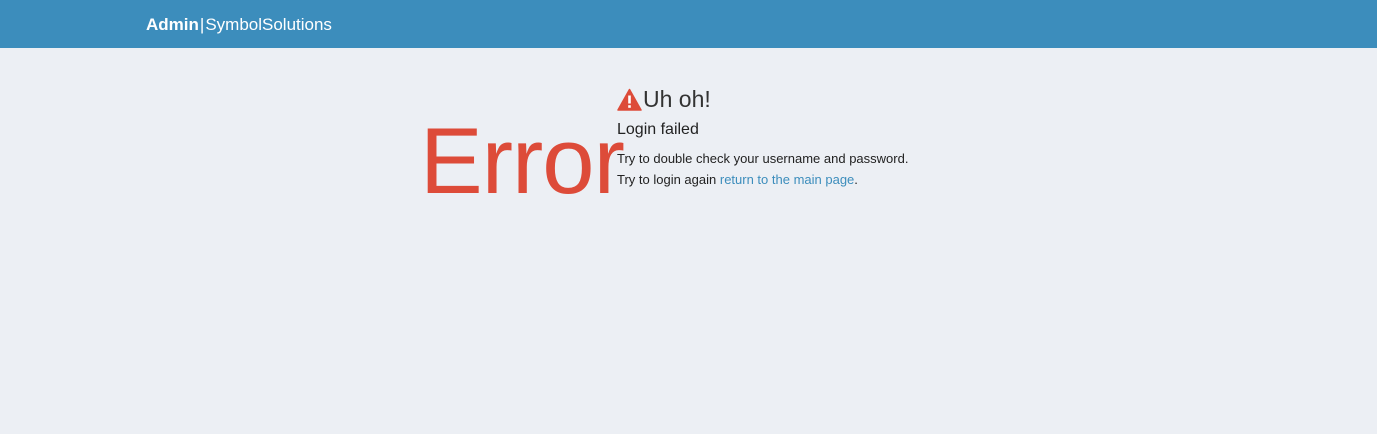 This screenshot has width=1377, height=434. Describe the element at coordinates (268, 24) in the screenshot. I see `brand-company: SymbolSolutions` at that location.